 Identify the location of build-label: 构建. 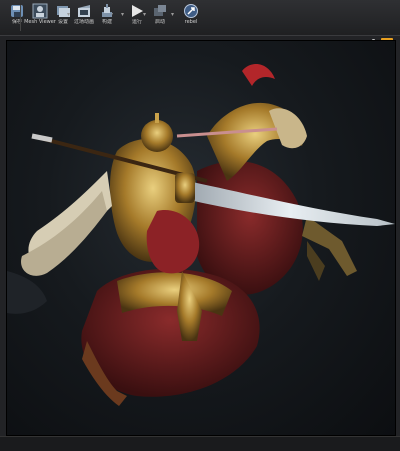
(106, 22).